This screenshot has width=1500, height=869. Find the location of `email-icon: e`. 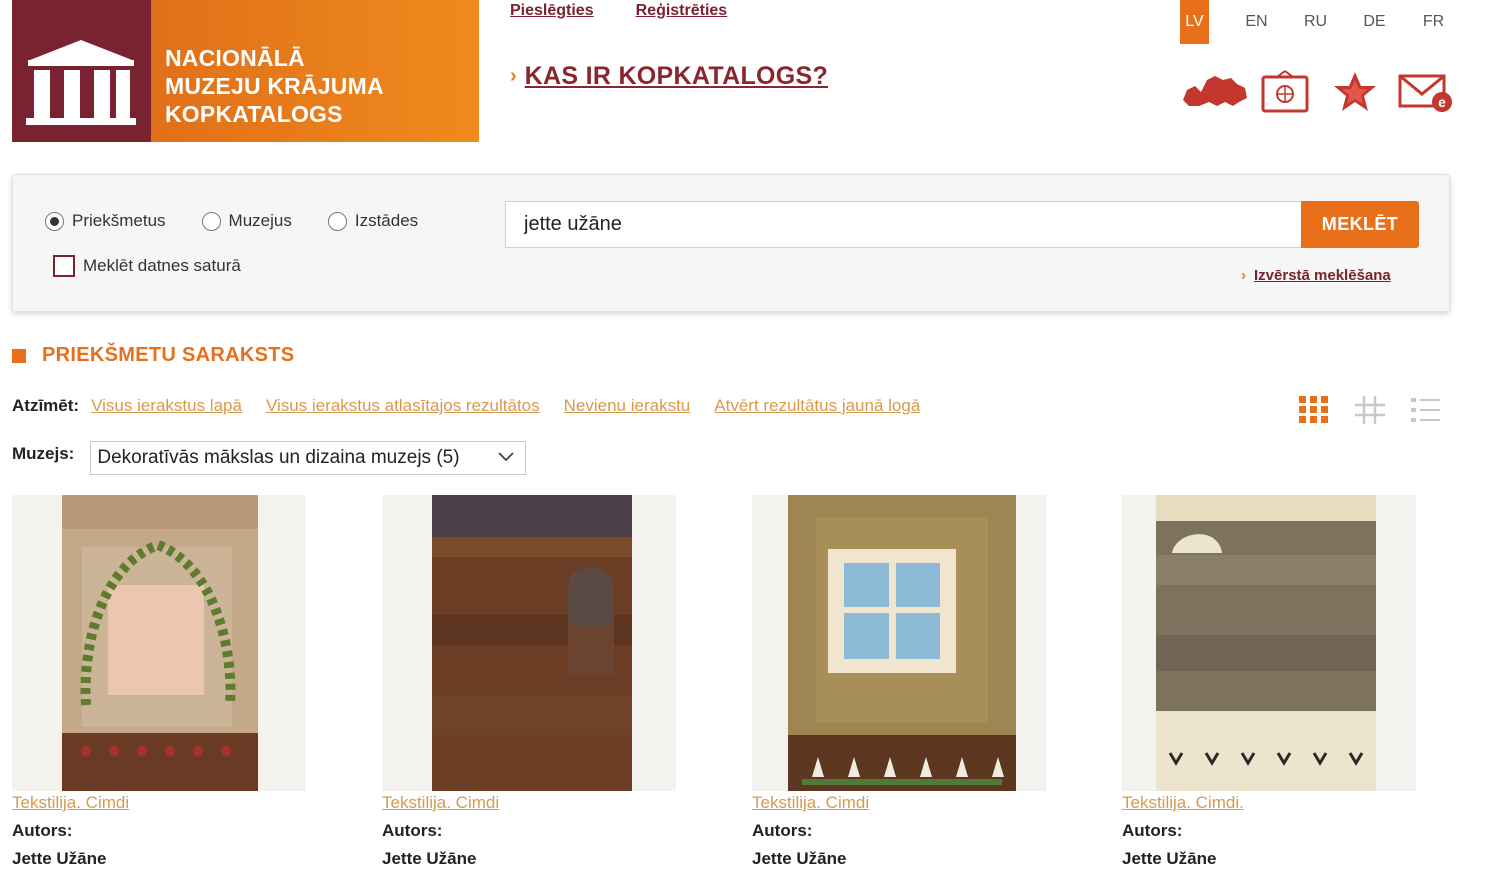

email-icon: e is located at coordinates (1425, 92).